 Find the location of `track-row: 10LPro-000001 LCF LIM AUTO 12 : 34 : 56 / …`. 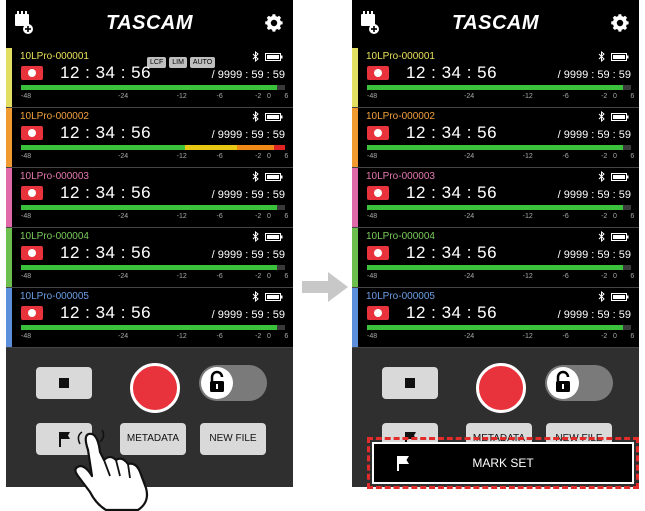

track-row: 10LPro-000001 LCF LIM AUTO 12 : 34 : 56 / … is located at coordinates (149, 78).